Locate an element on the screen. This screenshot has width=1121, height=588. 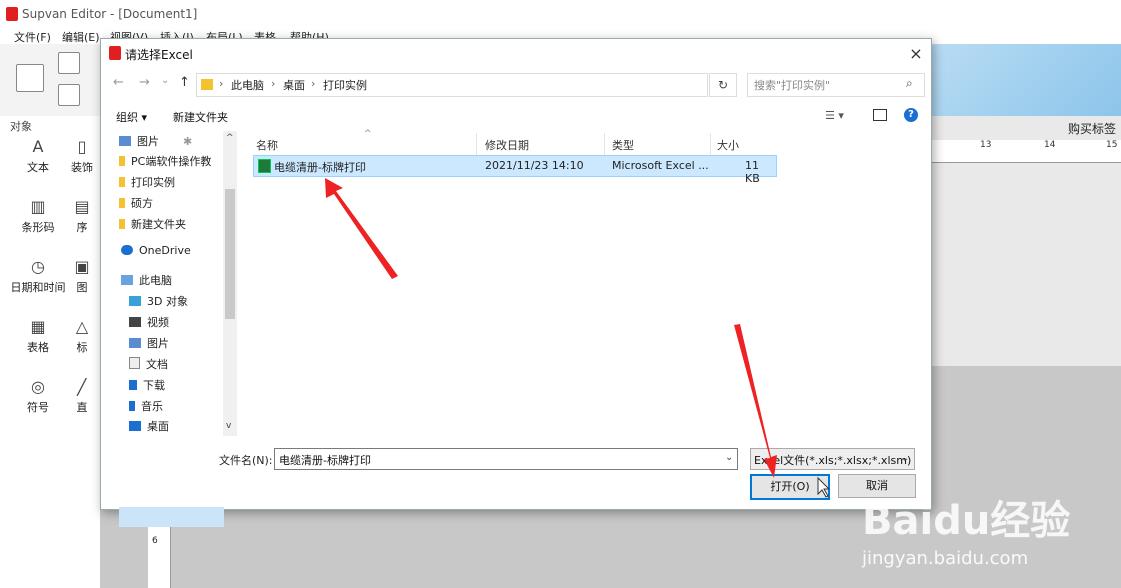
print-icon is located at coordinates (30, 78).